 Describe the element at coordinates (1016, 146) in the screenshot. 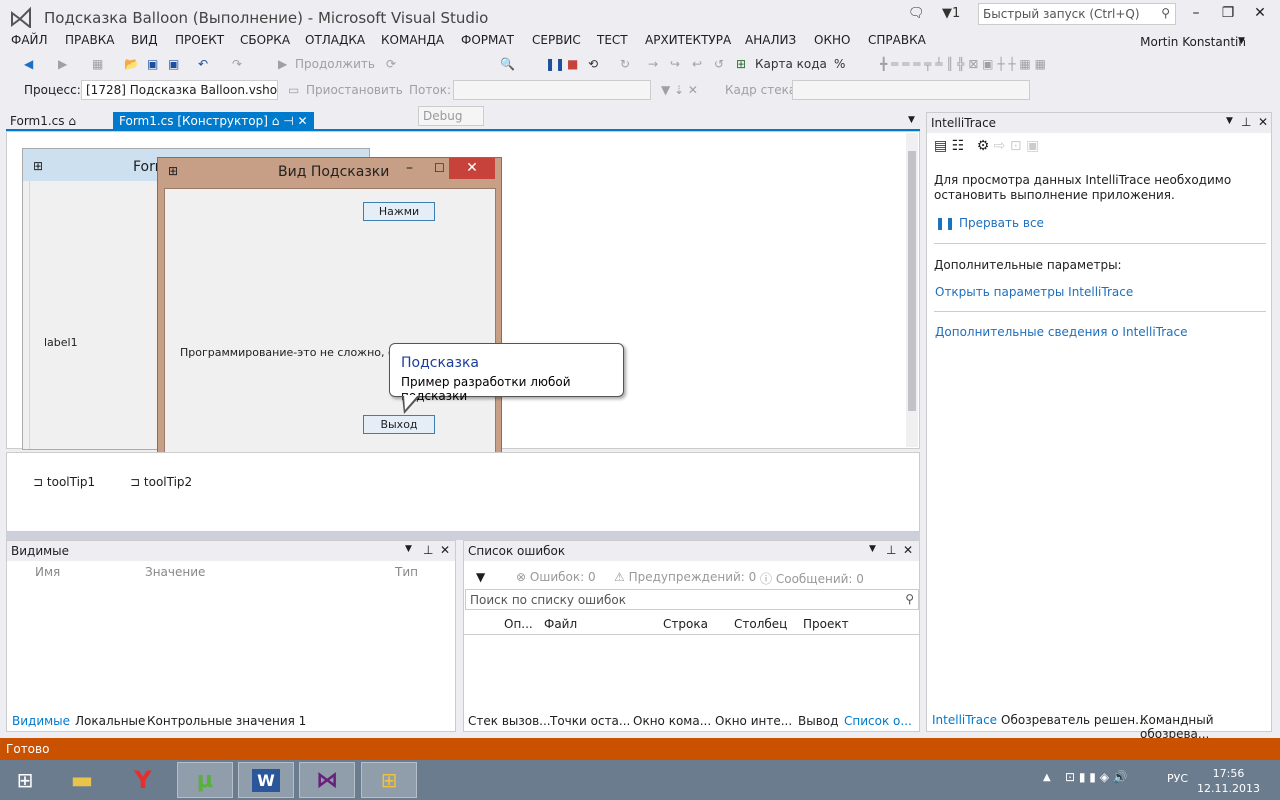

I see `export-icon: ⊡` at that location.